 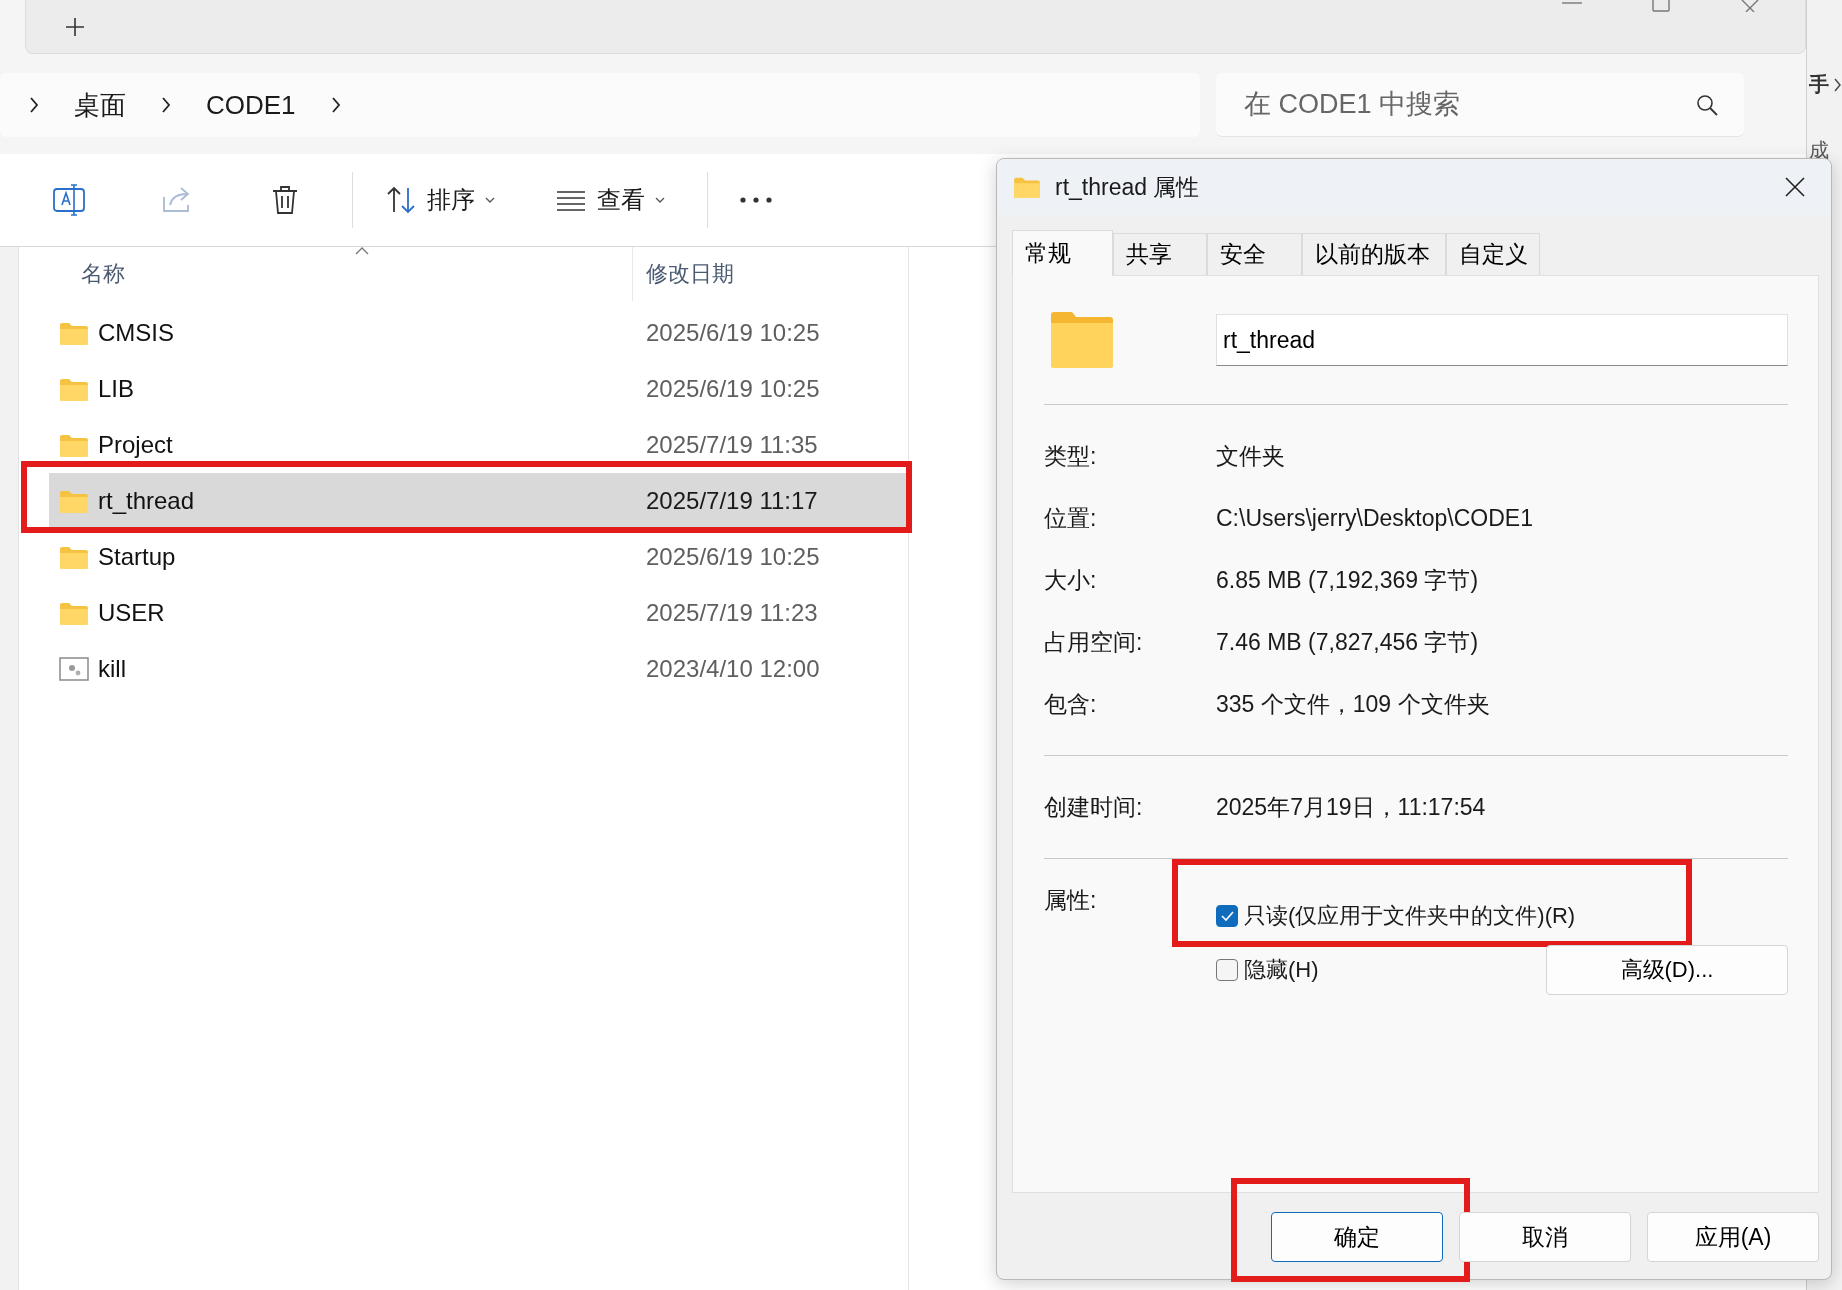 I want to click on modified-date: 2025/7/19 11:23, so click(x=732, y=613).